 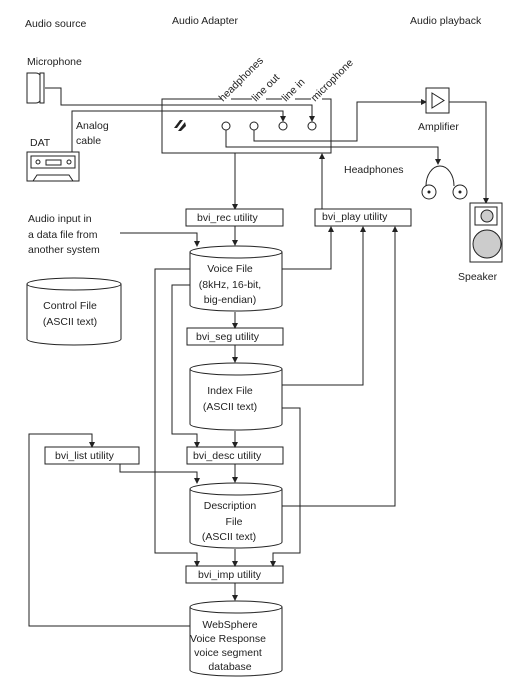 What do you see at coordinates (160, 239) in the screenshot?
I see `audio-input-arrow` at bounding box center [160, 239].